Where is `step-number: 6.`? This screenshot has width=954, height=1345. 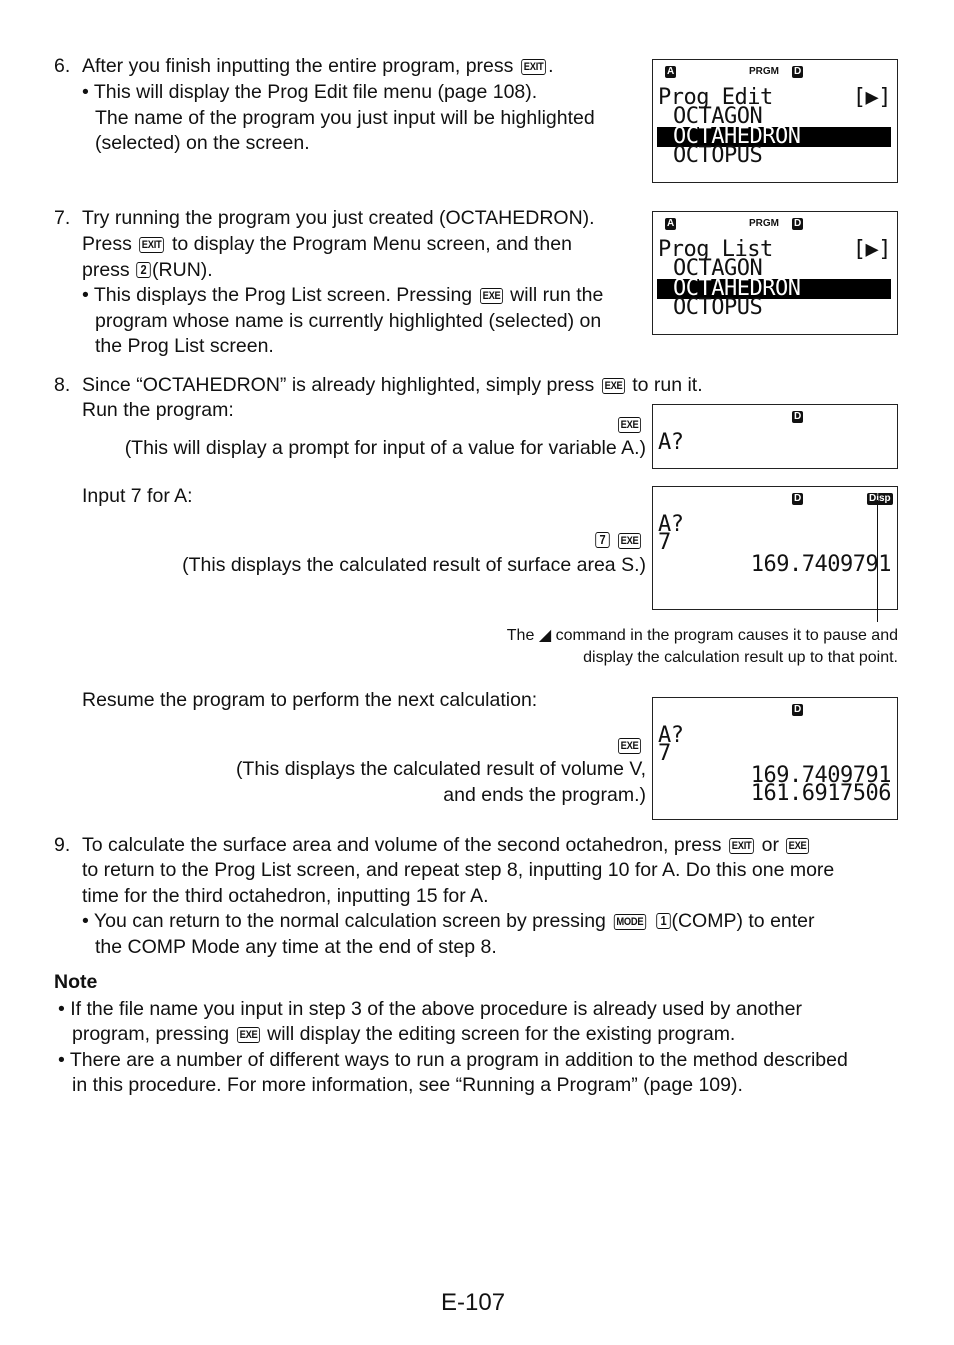 step-number: 6. is located at coordinates (62, 66).